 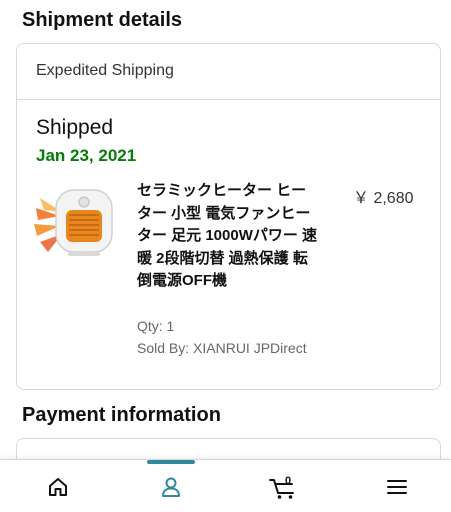 I want to click on cart-icon: 0, so click(x=281, y=487).